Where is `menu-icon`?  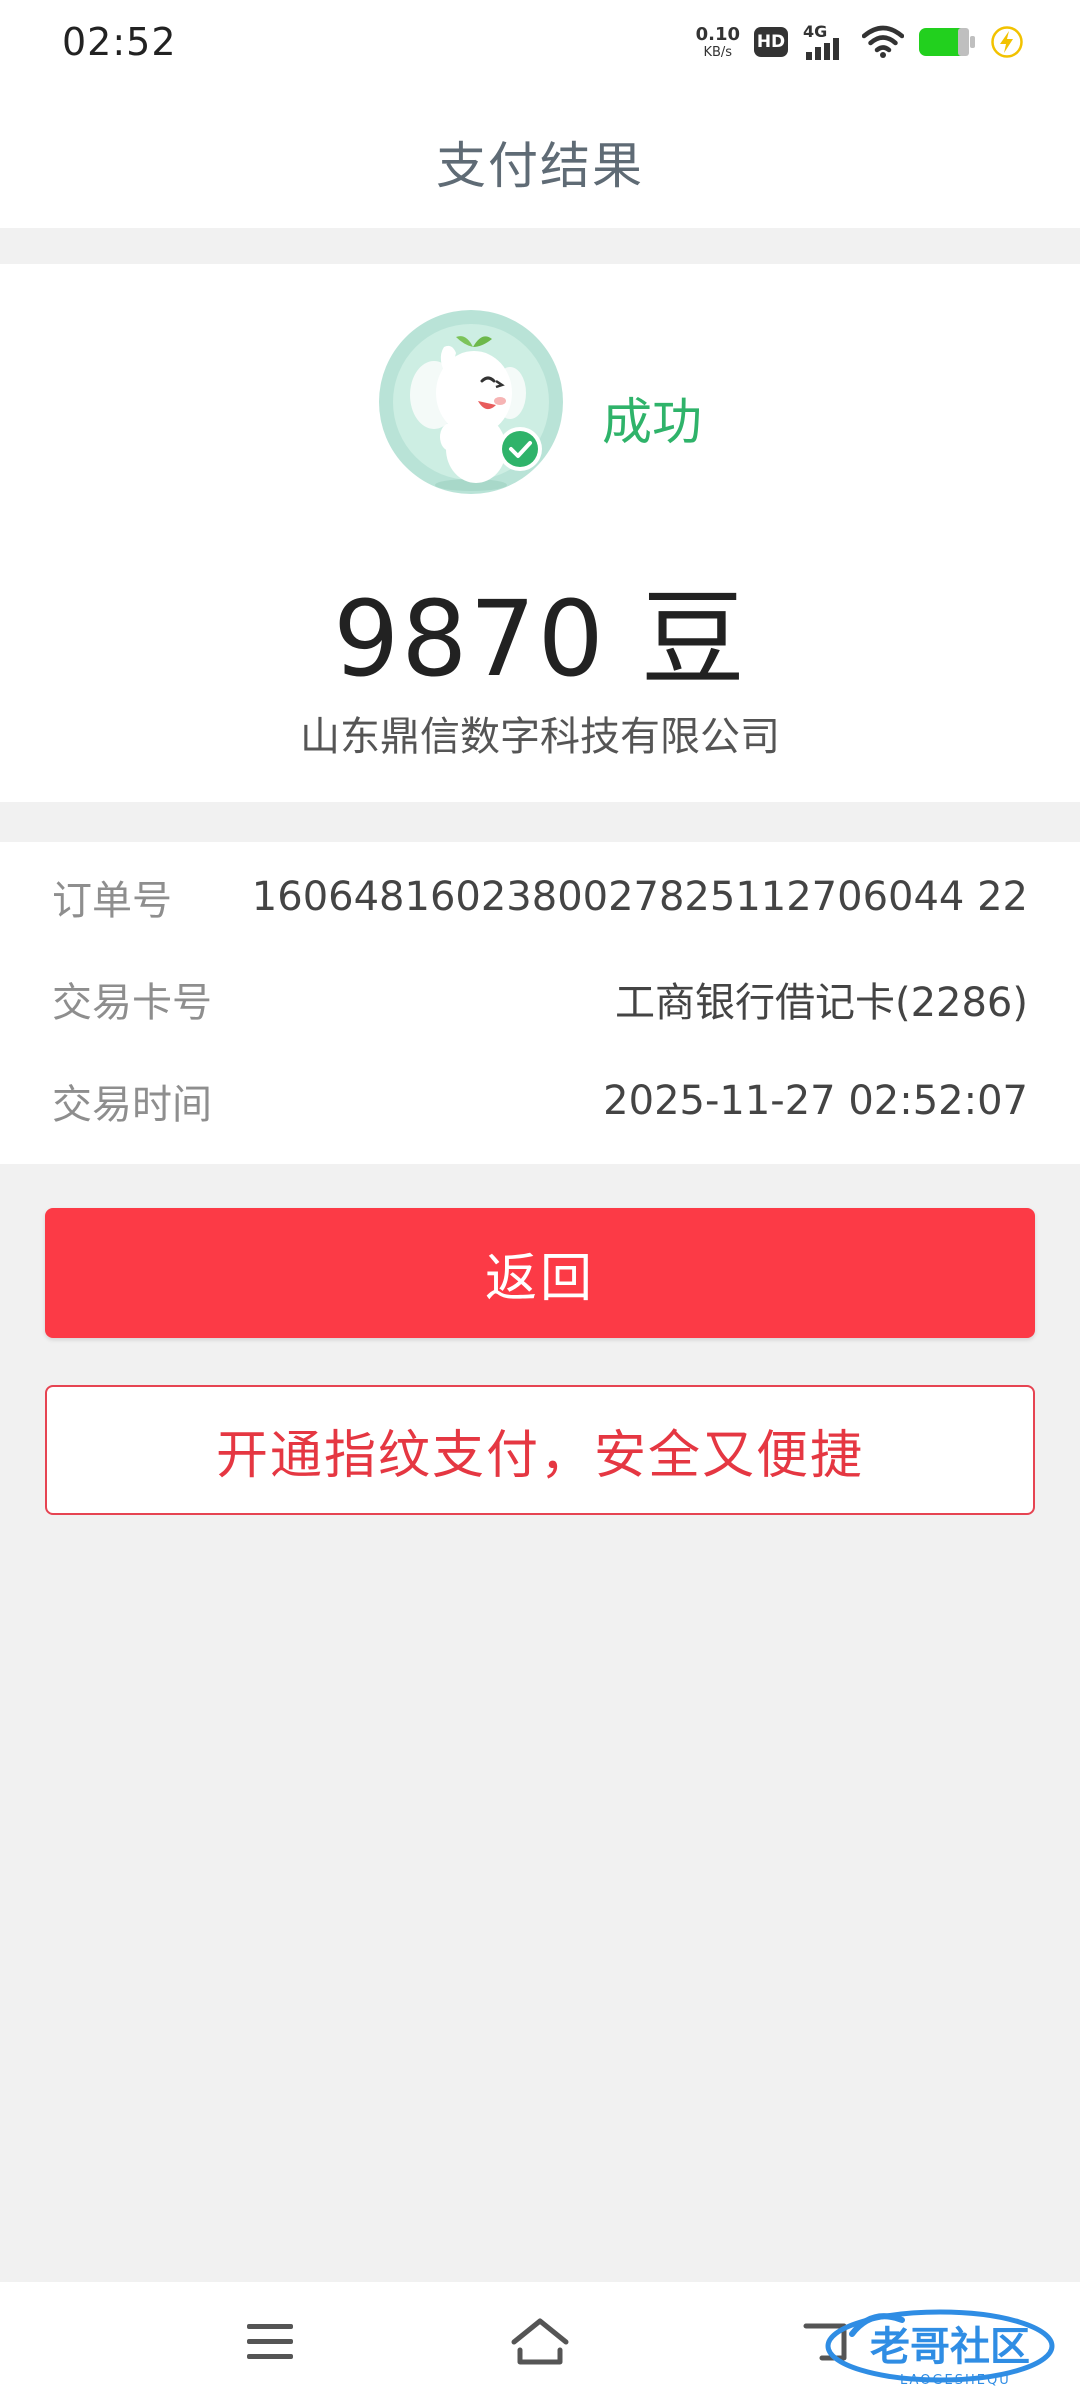 menu-icon is located at coordinates (270, 2341).